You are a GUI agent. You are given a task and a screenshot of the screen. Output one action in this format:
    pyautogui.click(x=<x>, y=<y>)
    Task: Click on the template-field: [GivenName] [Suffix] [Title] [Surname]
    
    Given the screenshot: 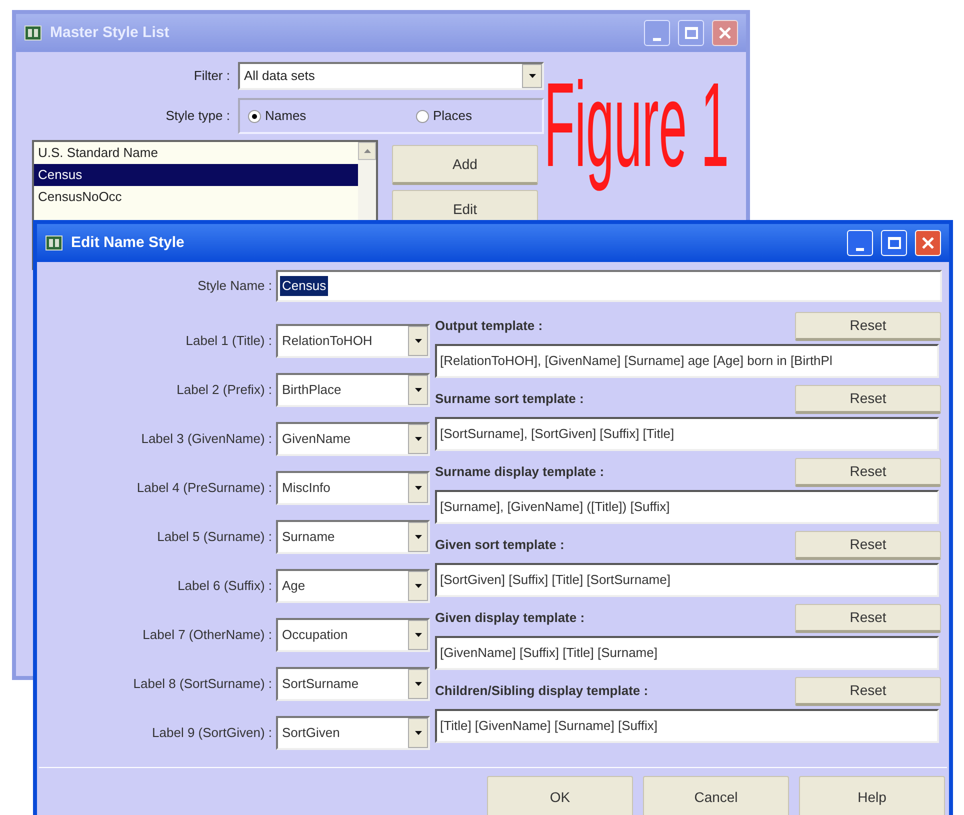 What is the action you would take?
    pyautogui.click(x=687, y=653)
    